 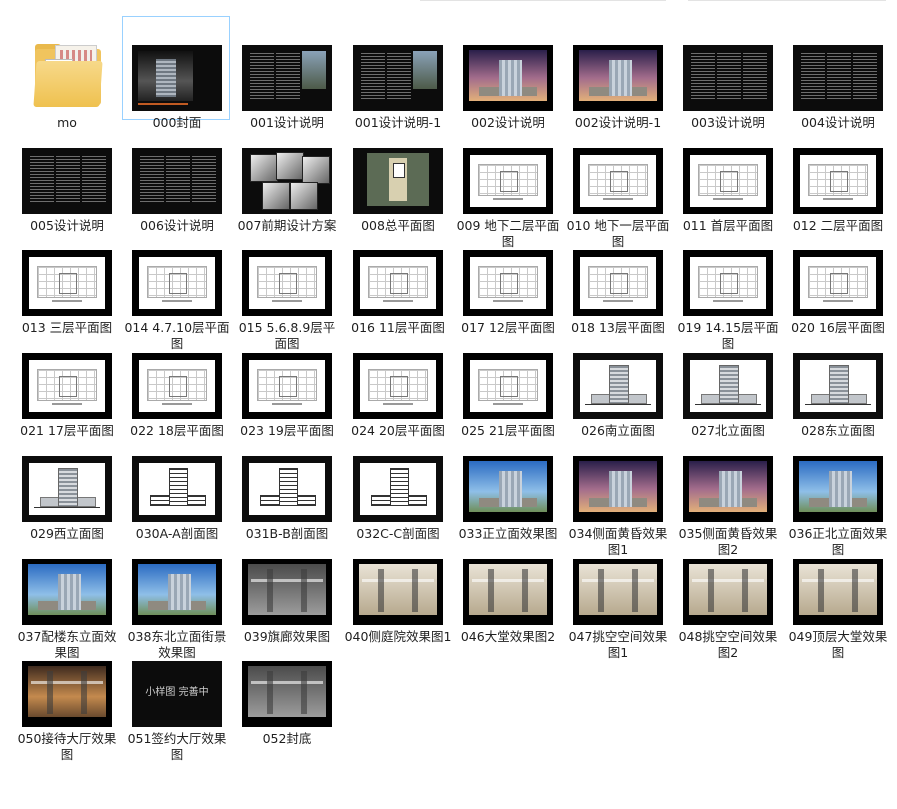 I want to click on file-item: 000封面, so click(x=176, y=73).